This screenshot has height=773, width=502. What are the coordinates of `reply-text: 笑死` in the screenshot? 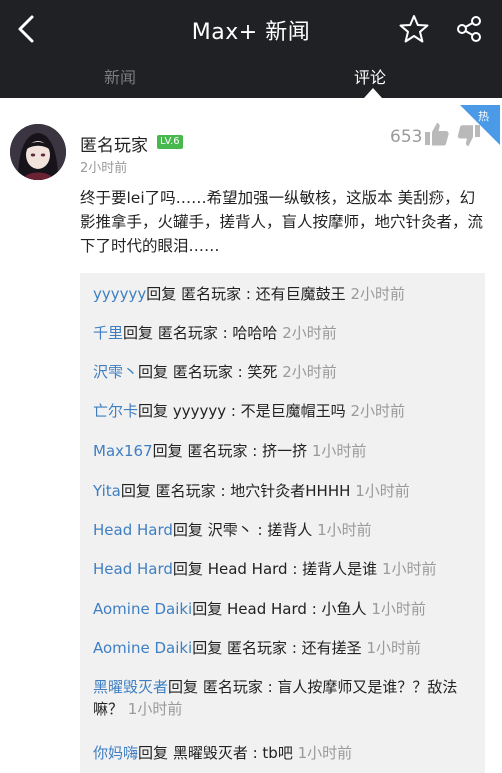 It's located at (262, 372).